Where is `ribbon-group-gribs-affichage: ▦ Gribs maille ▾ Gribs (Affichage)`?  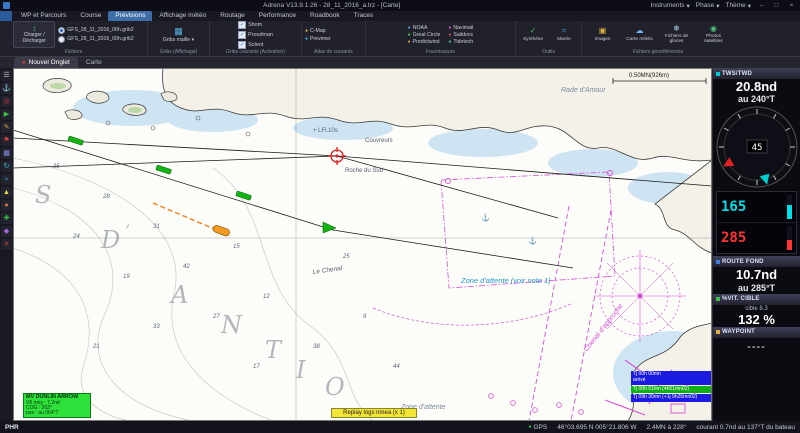
ribbon-group-gribs-affichage: ▦ Gribs maille ▾ Gribs (Affichage) is located at coordinates (179, 38).